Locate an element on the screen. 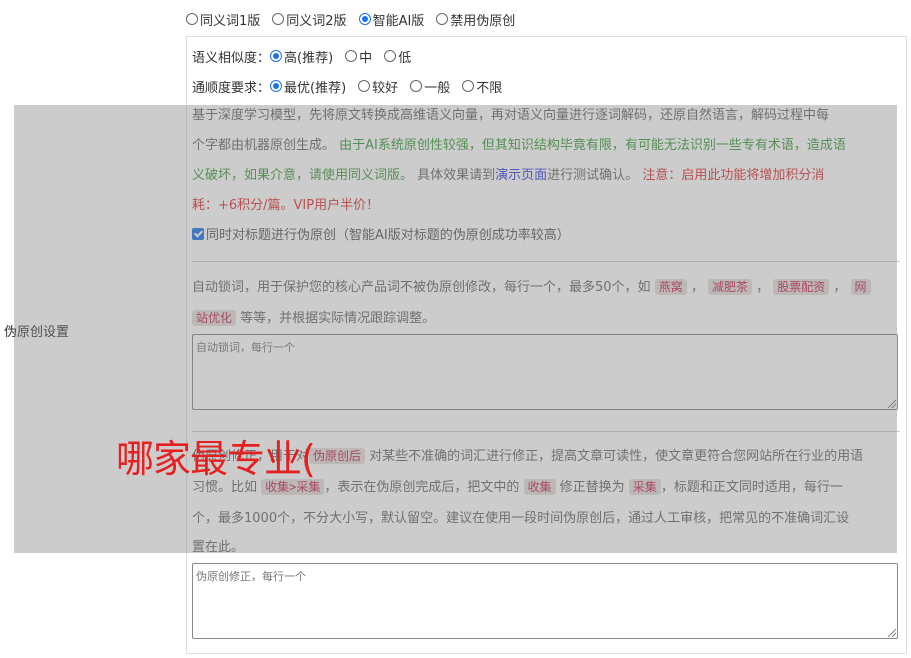  rewrite-mode-group: 同义词1版 同义词2版 智能AI版 禁用伪原创 is located at coordinates (356, 19).